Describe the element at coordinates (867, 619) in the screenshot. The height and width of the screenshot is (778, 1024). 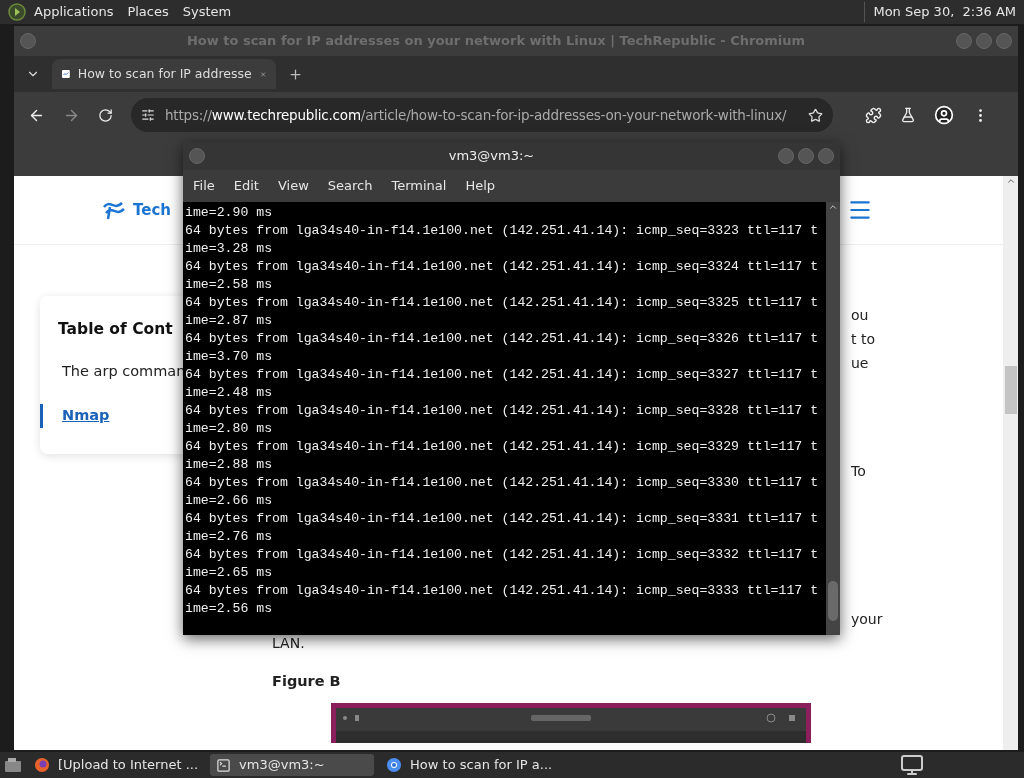
I see `article-text: your` at that location.